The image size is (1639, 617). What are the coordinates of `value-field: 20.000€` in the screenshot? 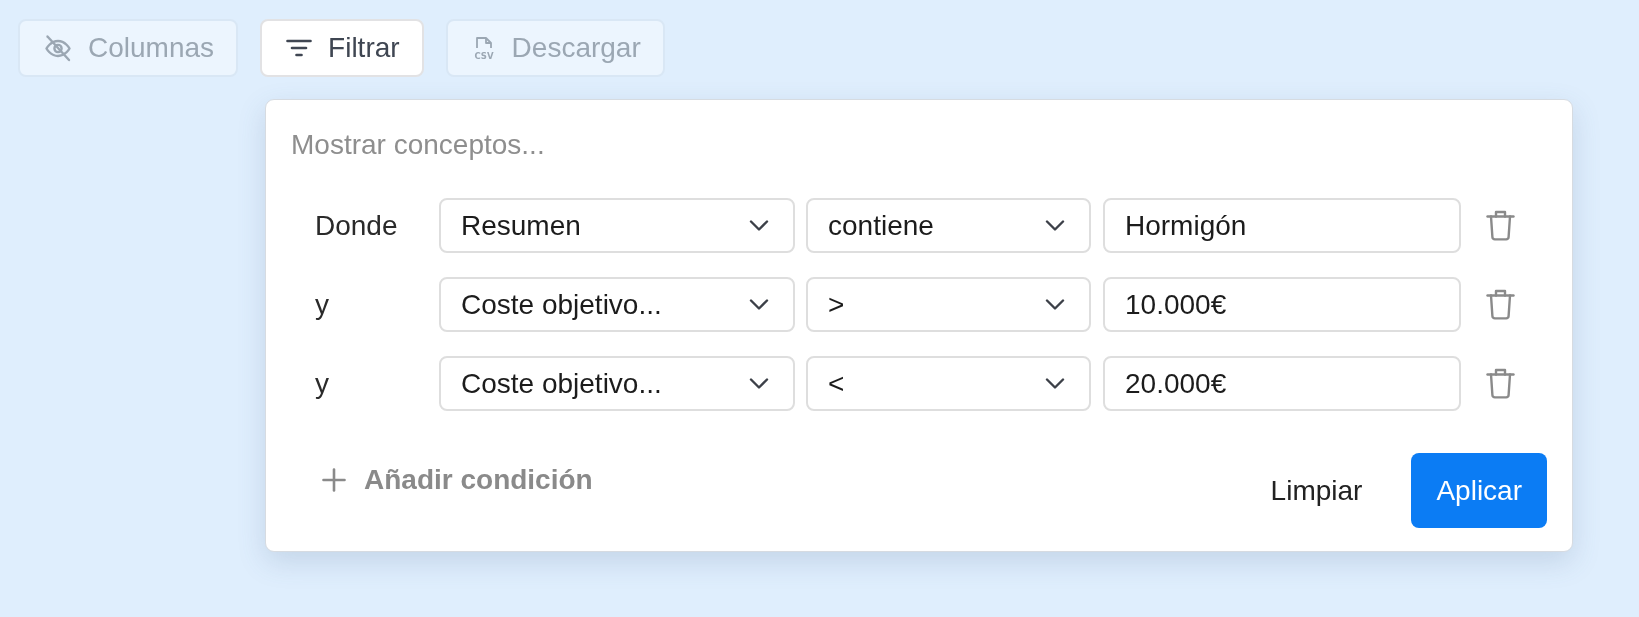 It's located at (1282, 383).